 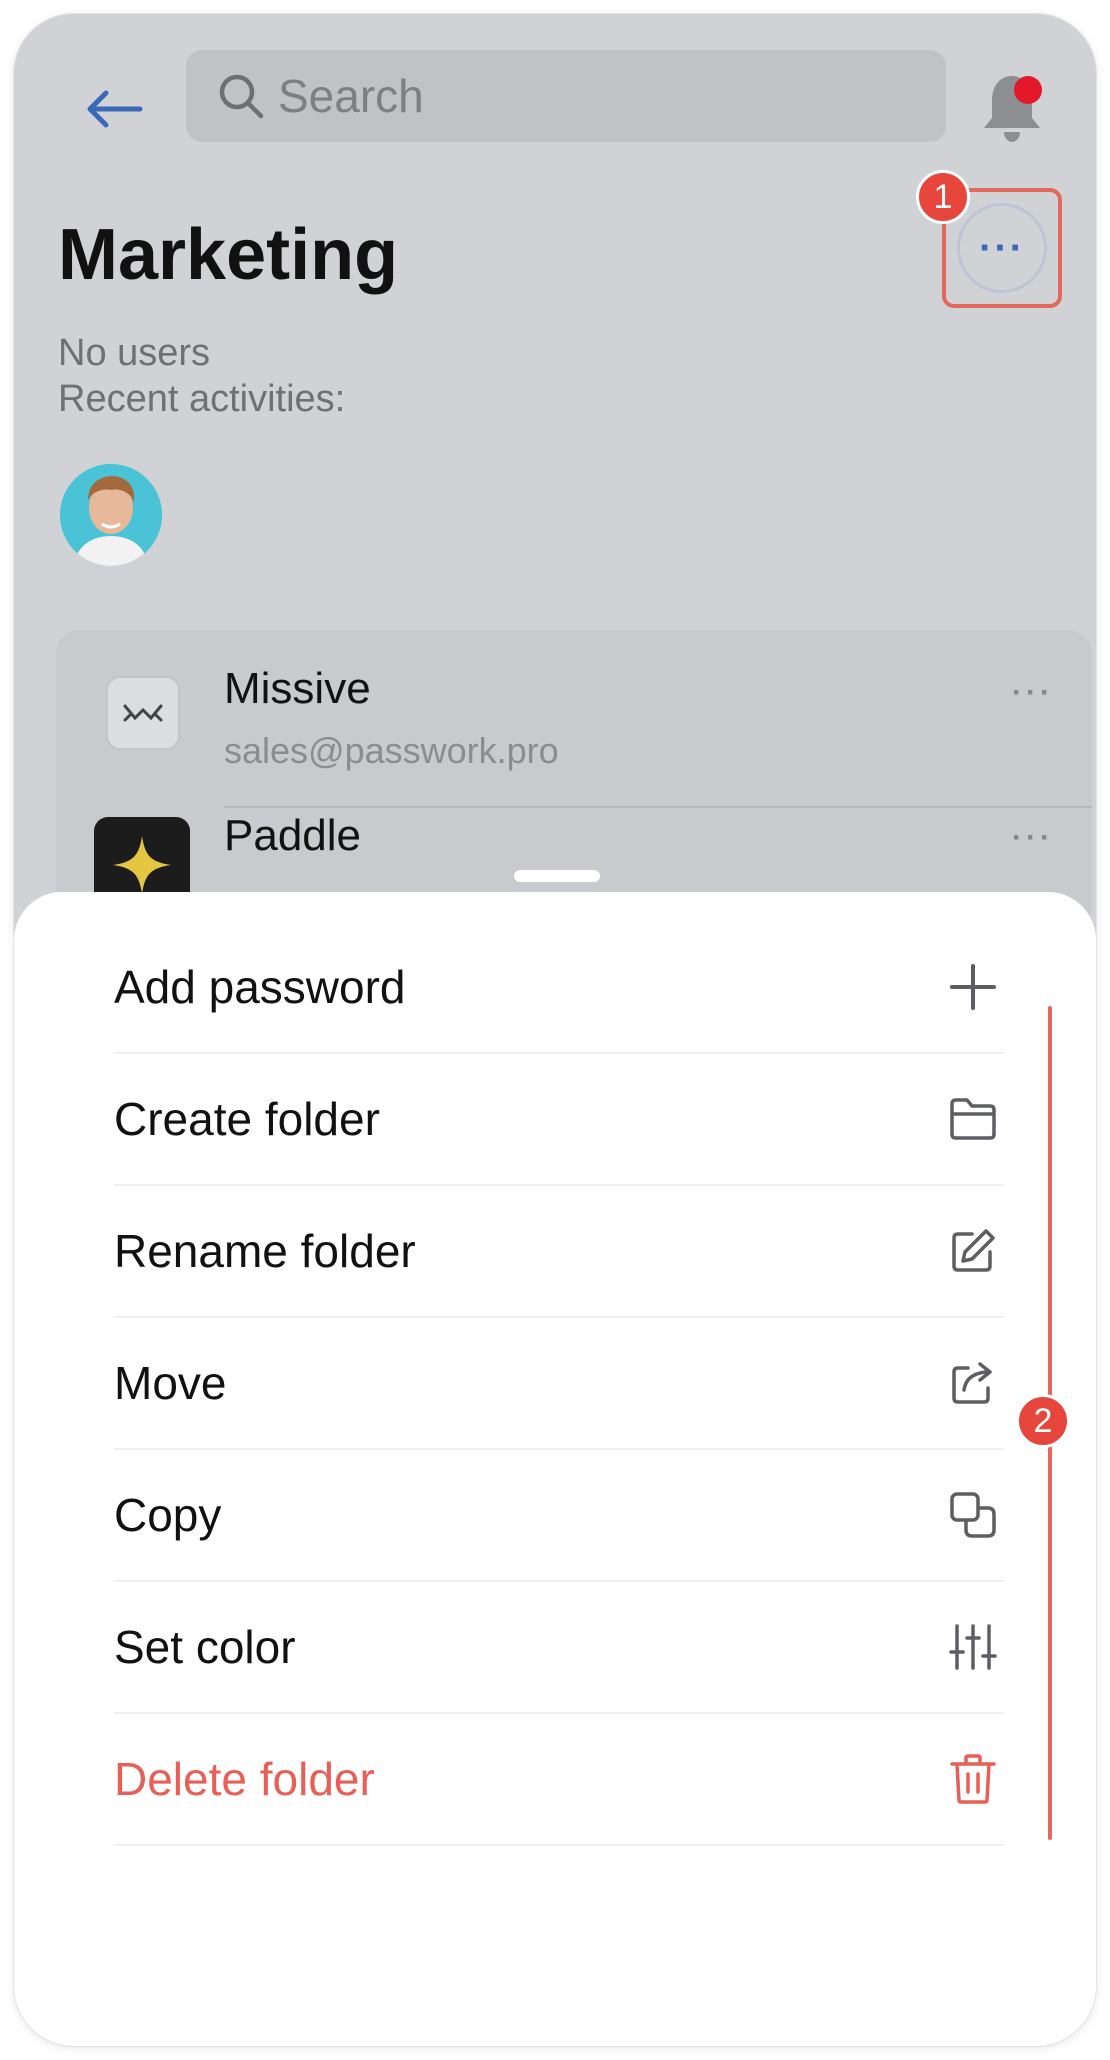 I want to click on annotation-badge-1: 1, so click(x=943, y=197).